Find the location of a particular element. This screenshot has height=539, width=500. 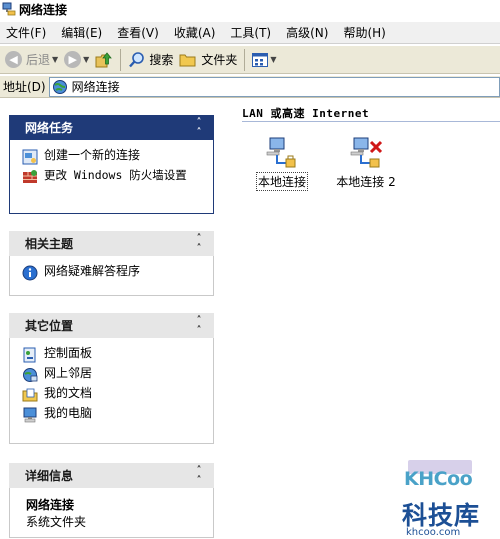

search-button: 搜索 is located at coordinates (150, 60).